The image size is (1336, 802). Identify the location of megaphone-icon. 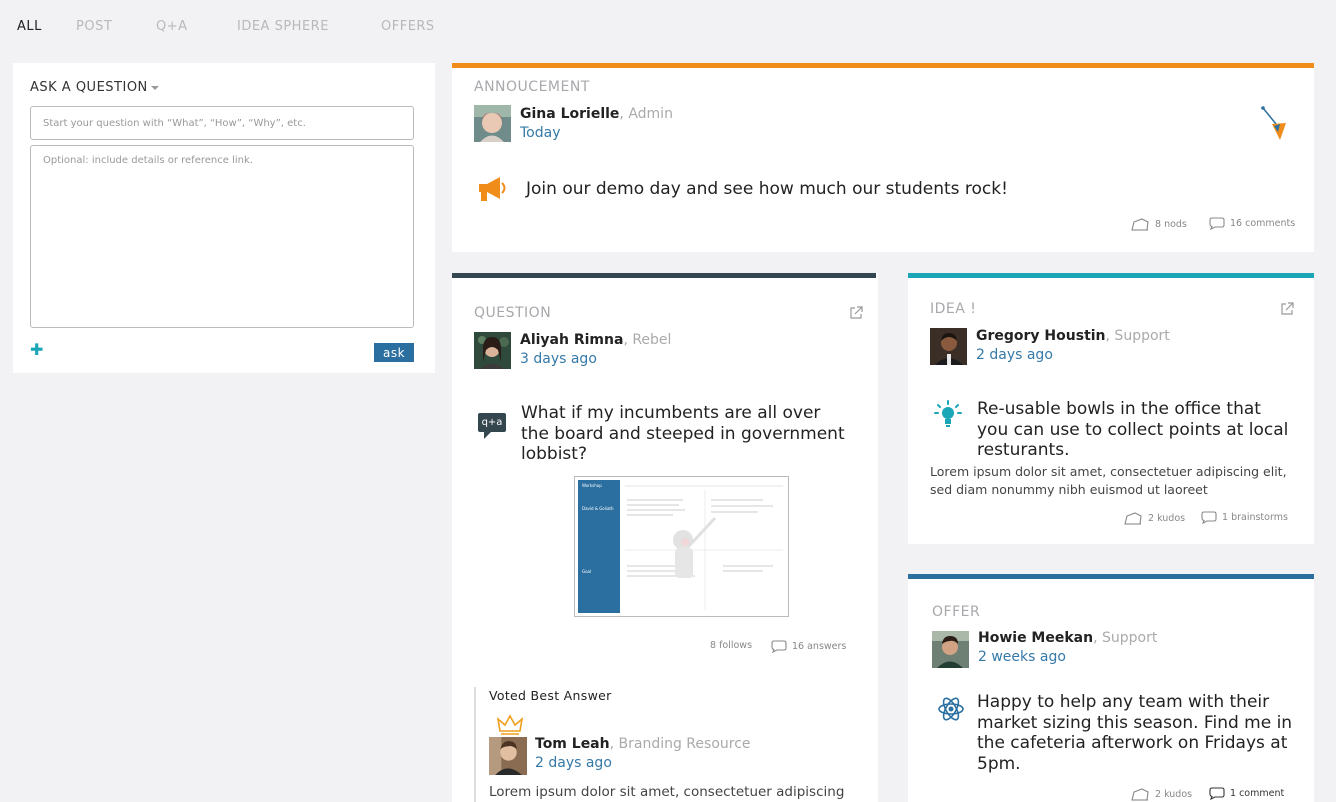
(492, 189).